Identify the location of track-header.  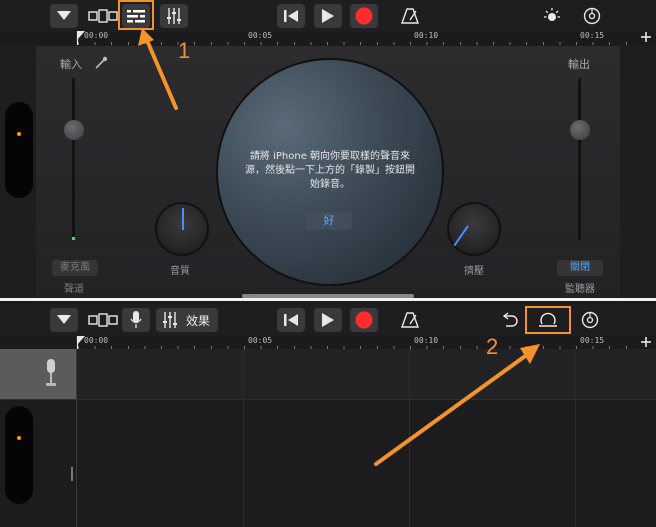
(38, 374).